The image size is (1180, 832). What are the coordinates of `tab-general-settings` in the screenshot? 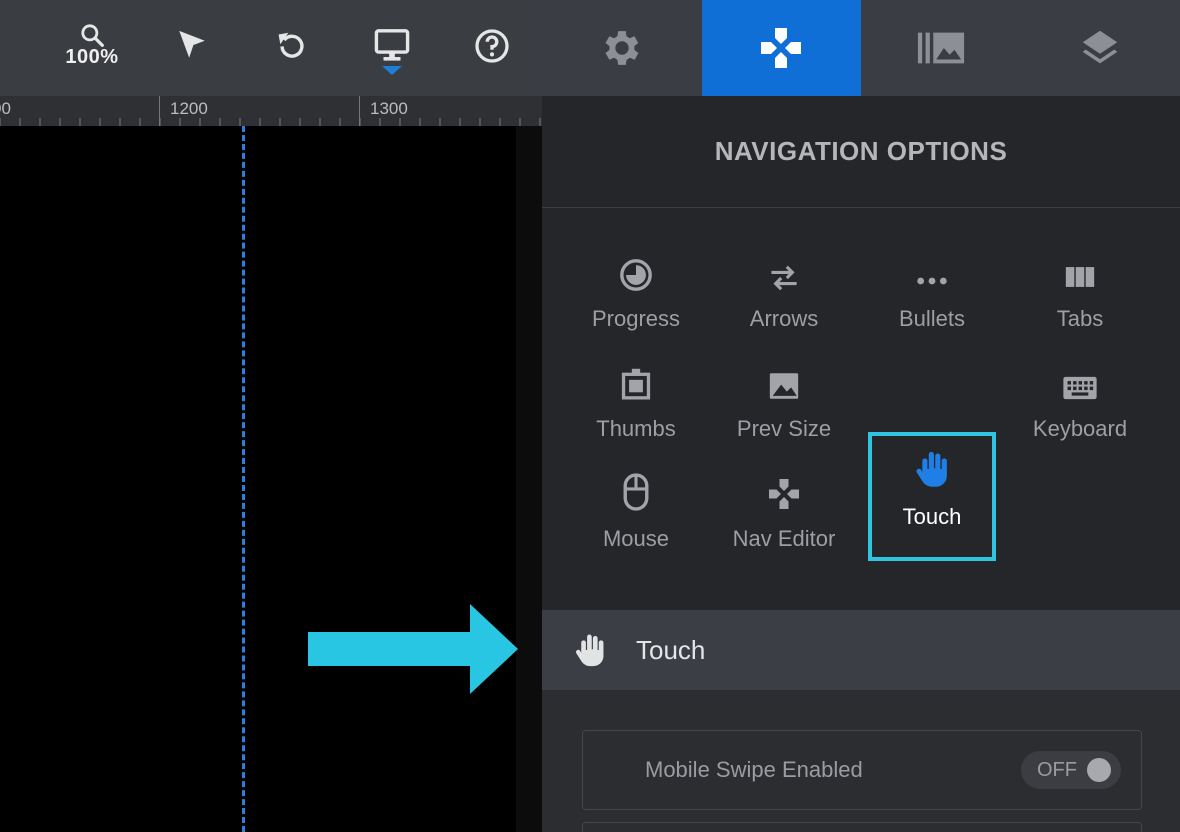 It's located at (622, 48).